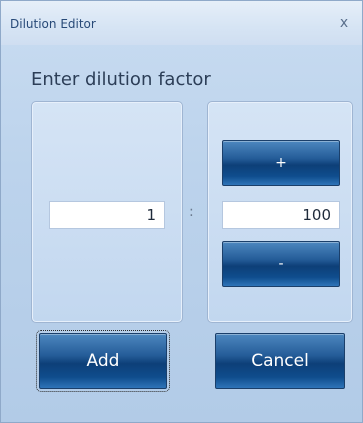  I want to click on add-button: Add, so click(103, 361).